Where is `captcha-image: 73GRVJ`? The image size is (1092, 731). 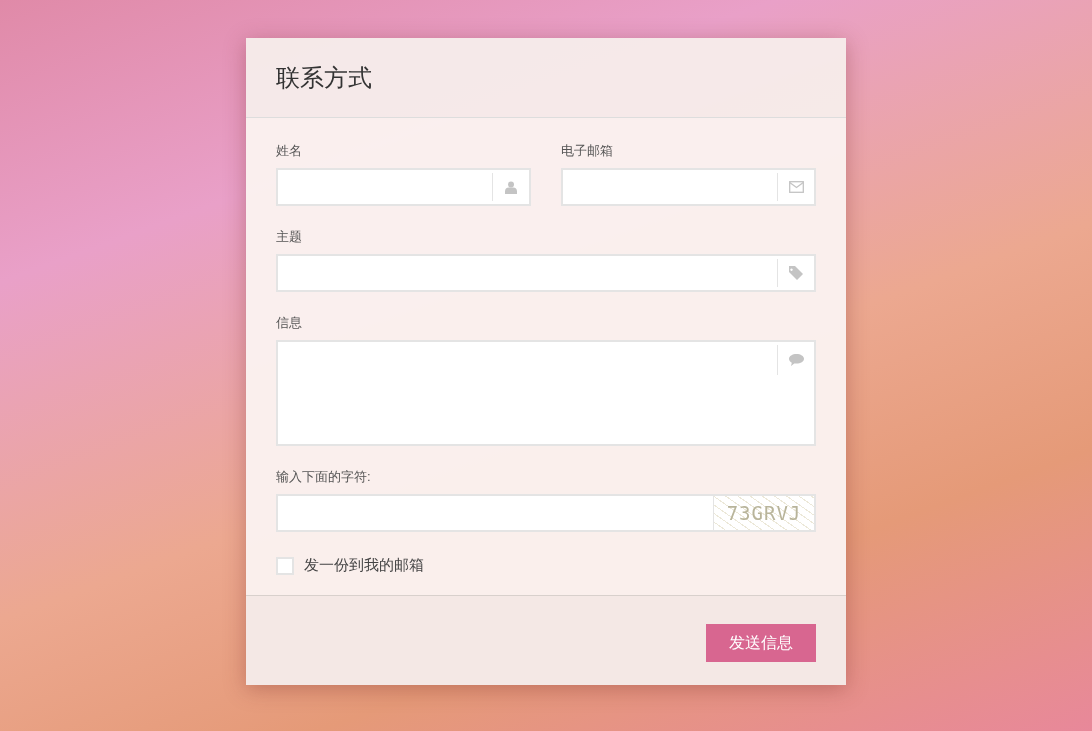
captcha-image: 73GRVJ is located at coordinates (763, 513).